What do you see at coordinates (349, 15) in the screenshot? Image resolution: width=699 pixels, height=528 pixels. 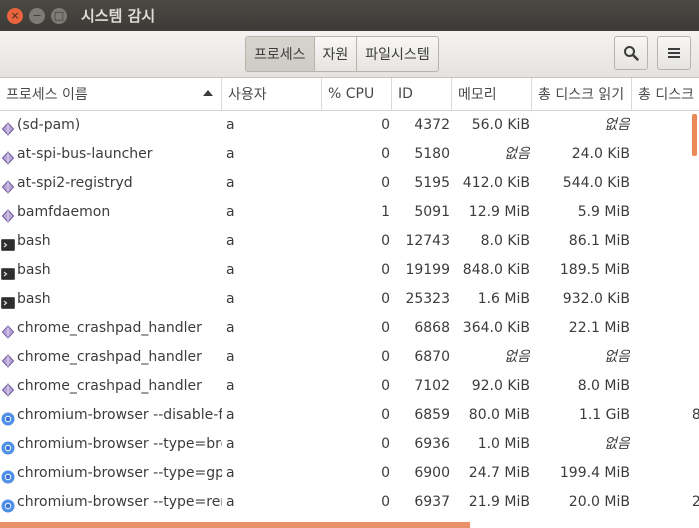 I see `title-bar: × − □ 시스템 감시` at bounding box center [349, 15].